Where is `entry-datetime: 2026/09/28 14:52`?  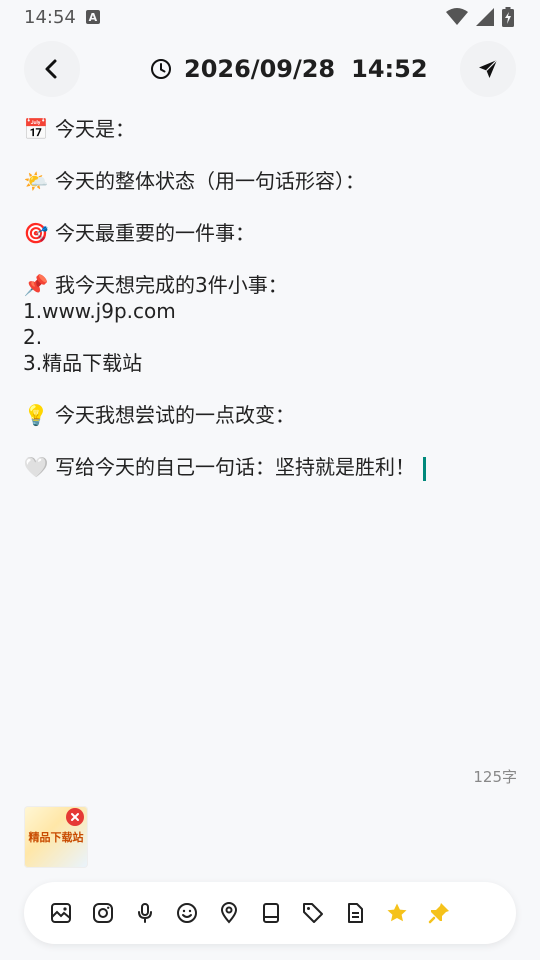
entry-datetime: 2026/09/28 14:52 is located at coordinates (289, 69).